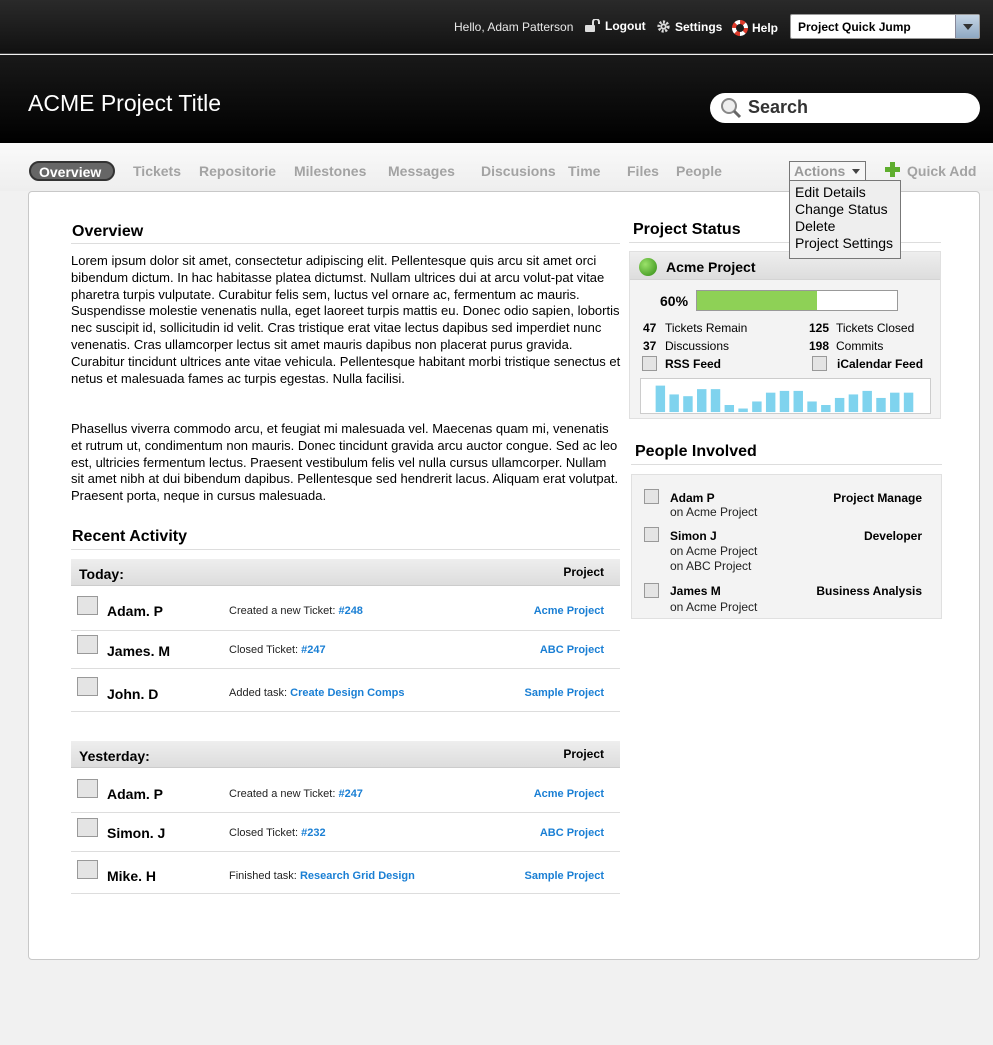 The image size is (993, 1045). Describe the element at coordinates (350, 611) in the screenshot. I see `target-link: #248` at that location.